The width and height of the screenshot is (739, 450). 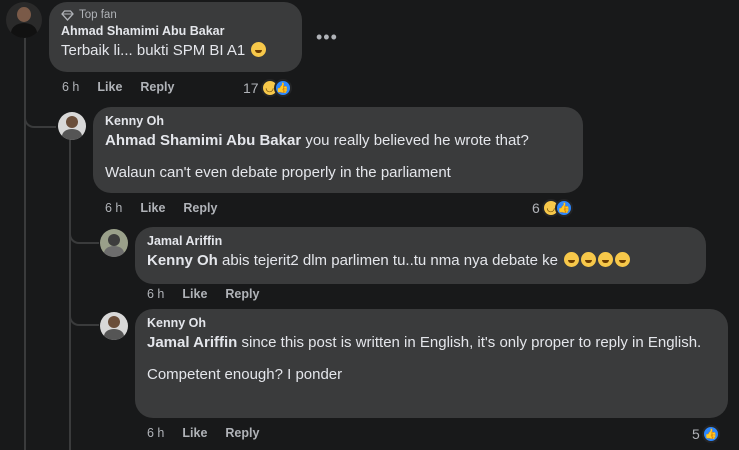 I want to click on reaction-count: 17, so click(x=251, y=88).